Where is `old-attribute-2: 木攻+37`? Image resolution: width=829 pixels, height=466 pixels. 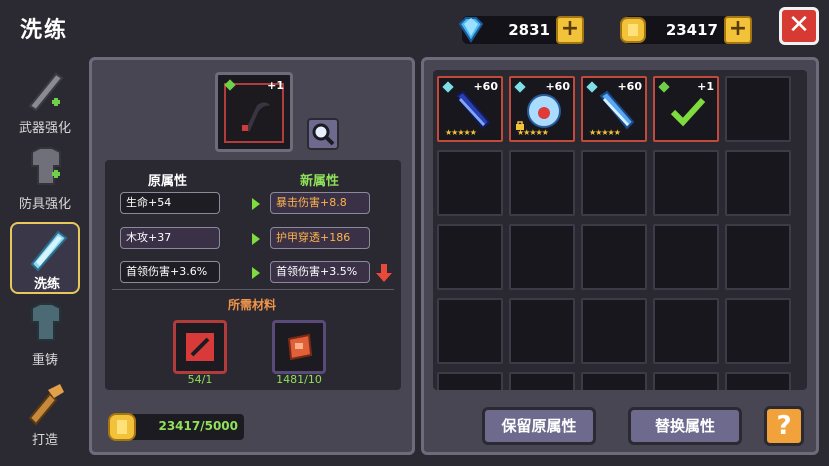 old-attribute-2: 木攻+37 is located at coordinates (170, 238).